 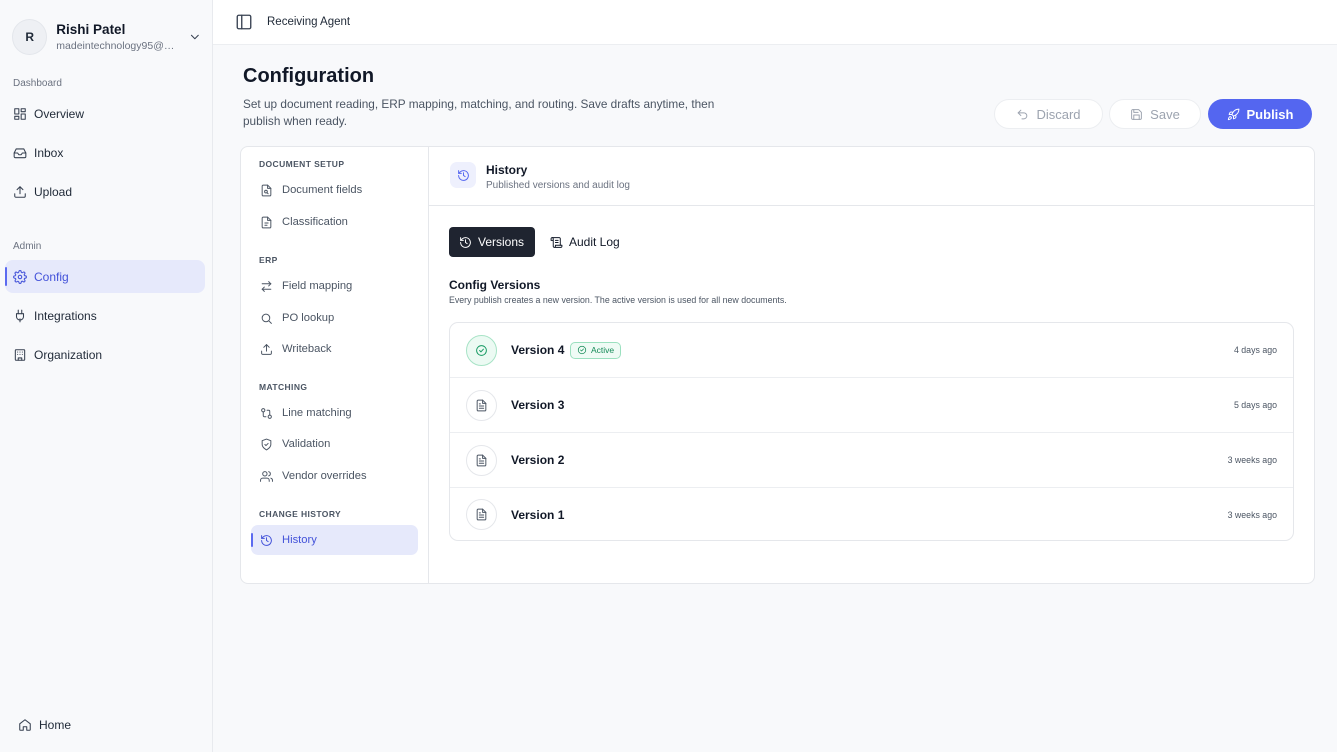 I want to click on sidebar-item-label: Config, so click(x=51, y=276).